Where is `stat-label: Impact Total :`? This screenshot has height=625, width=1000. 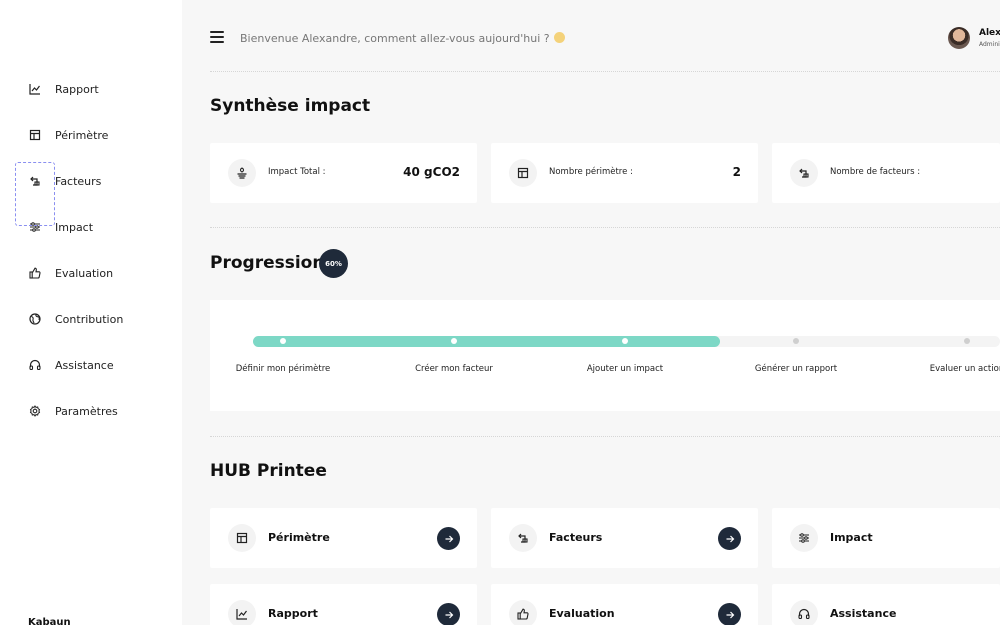 stat-label: Impact Total : is located at coordinates (297, 172).